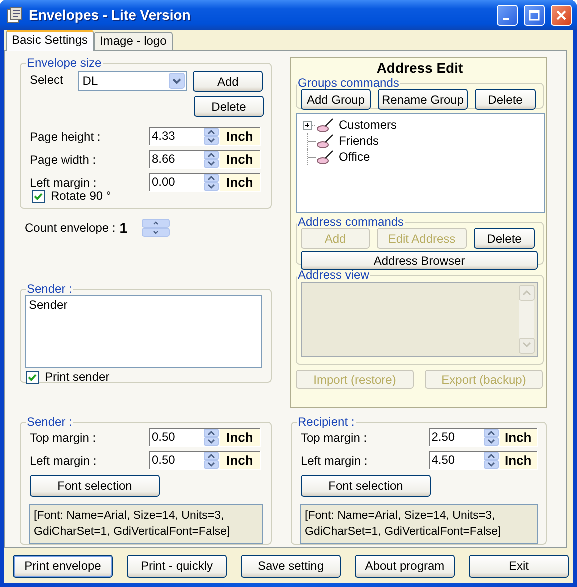  Describe the element at coordinates (527, 319) in the screenshot. I see `scrollbar` at that location.